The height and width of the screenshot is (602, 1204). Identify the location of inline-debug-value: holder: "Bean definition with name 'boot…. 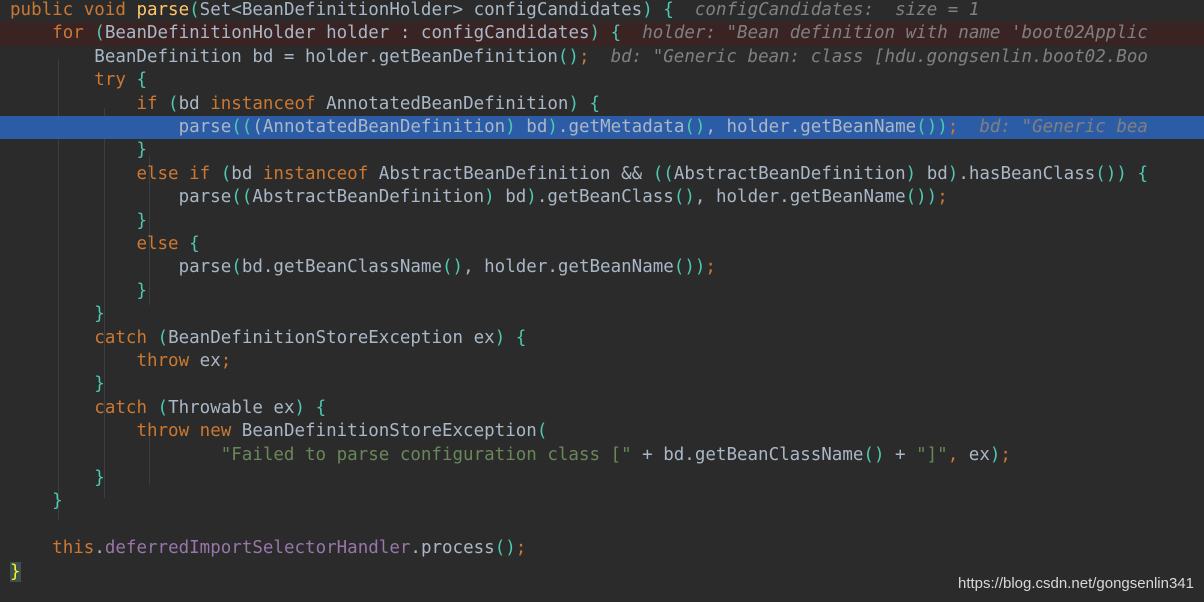
(884, 33).